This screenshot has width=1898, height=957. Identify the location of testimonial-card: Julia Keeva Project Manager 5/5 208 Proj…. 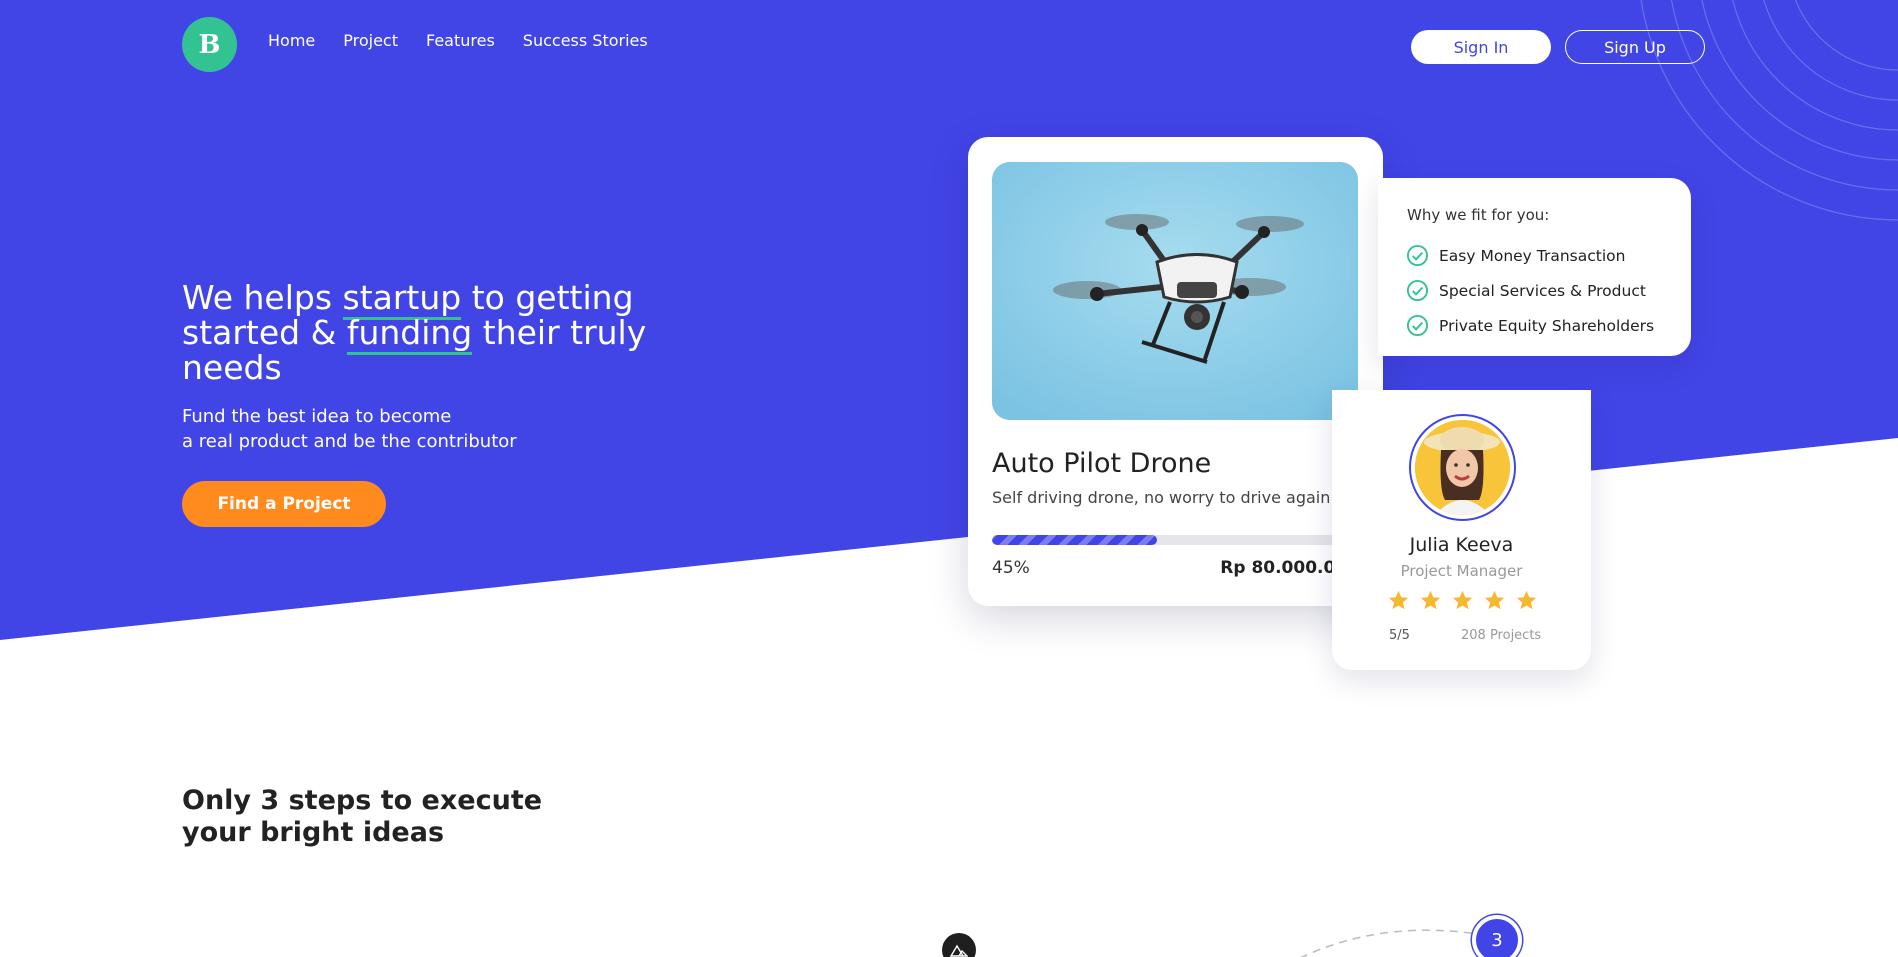
(1461, 530).